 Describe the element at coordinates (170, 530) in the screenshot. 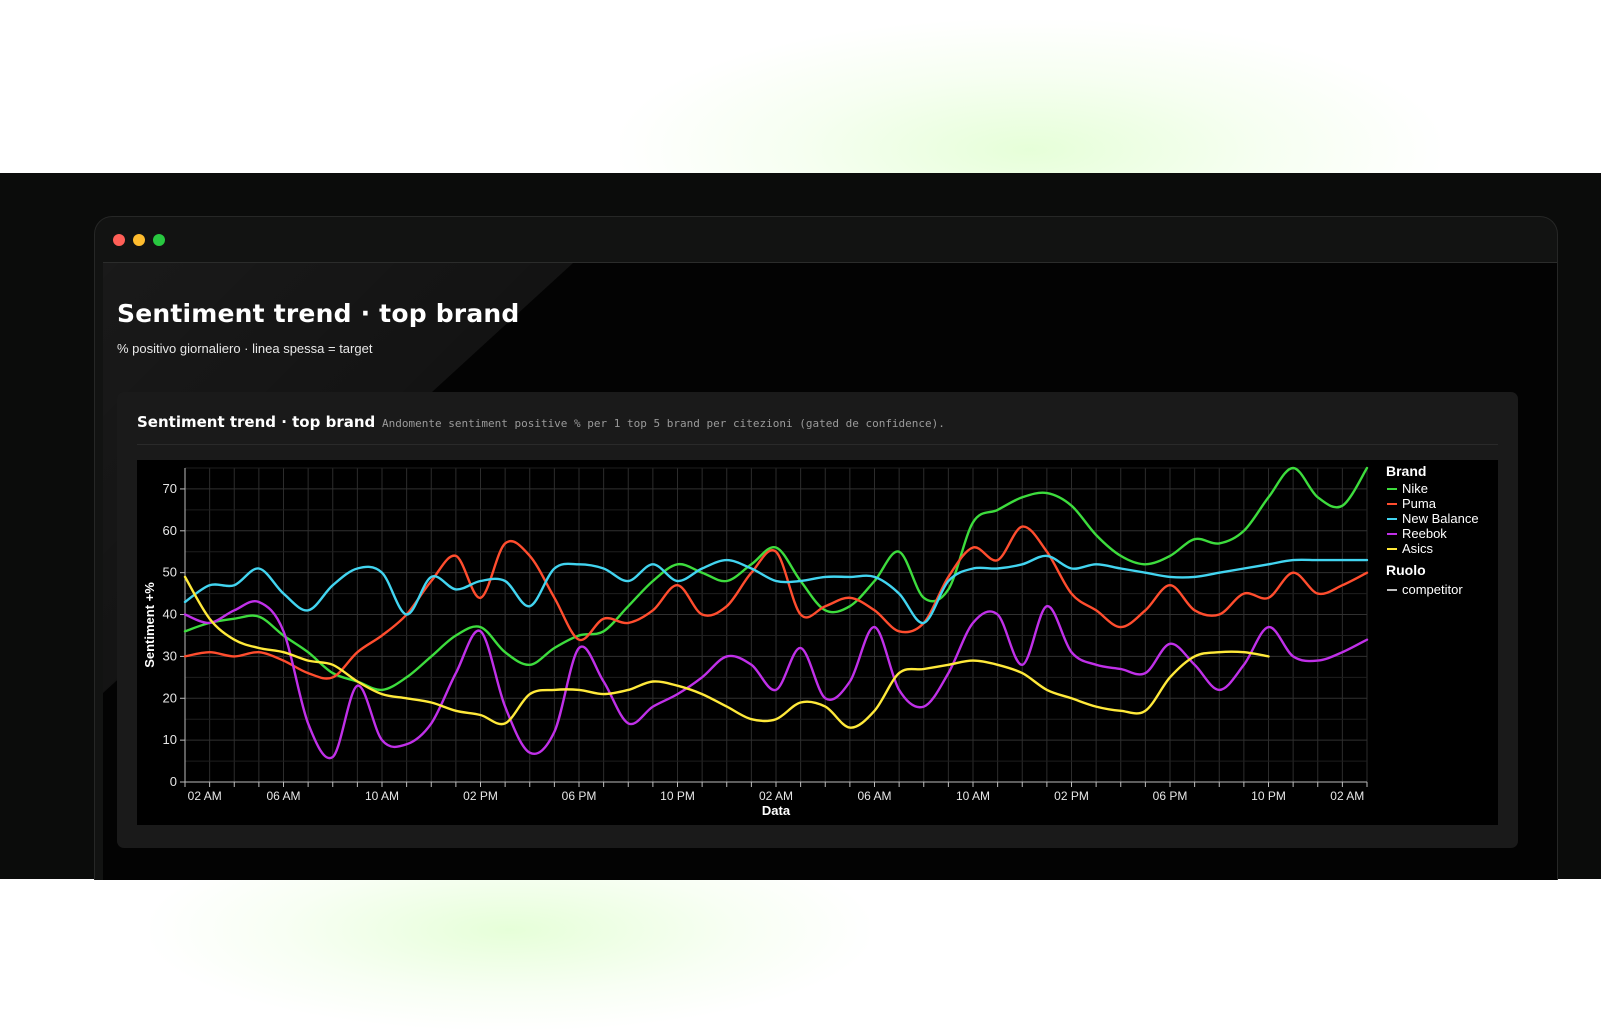

I see `y-tick-label: 60` at that location.